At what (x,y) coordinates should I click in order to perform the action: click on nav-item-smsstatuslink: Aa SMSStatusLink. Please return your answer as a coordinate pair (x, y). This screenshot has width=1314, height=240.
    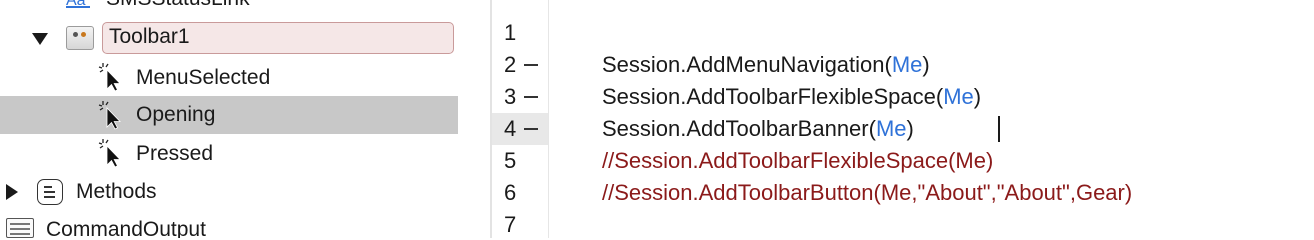
    Looking at the image, I should click on (245, 9).